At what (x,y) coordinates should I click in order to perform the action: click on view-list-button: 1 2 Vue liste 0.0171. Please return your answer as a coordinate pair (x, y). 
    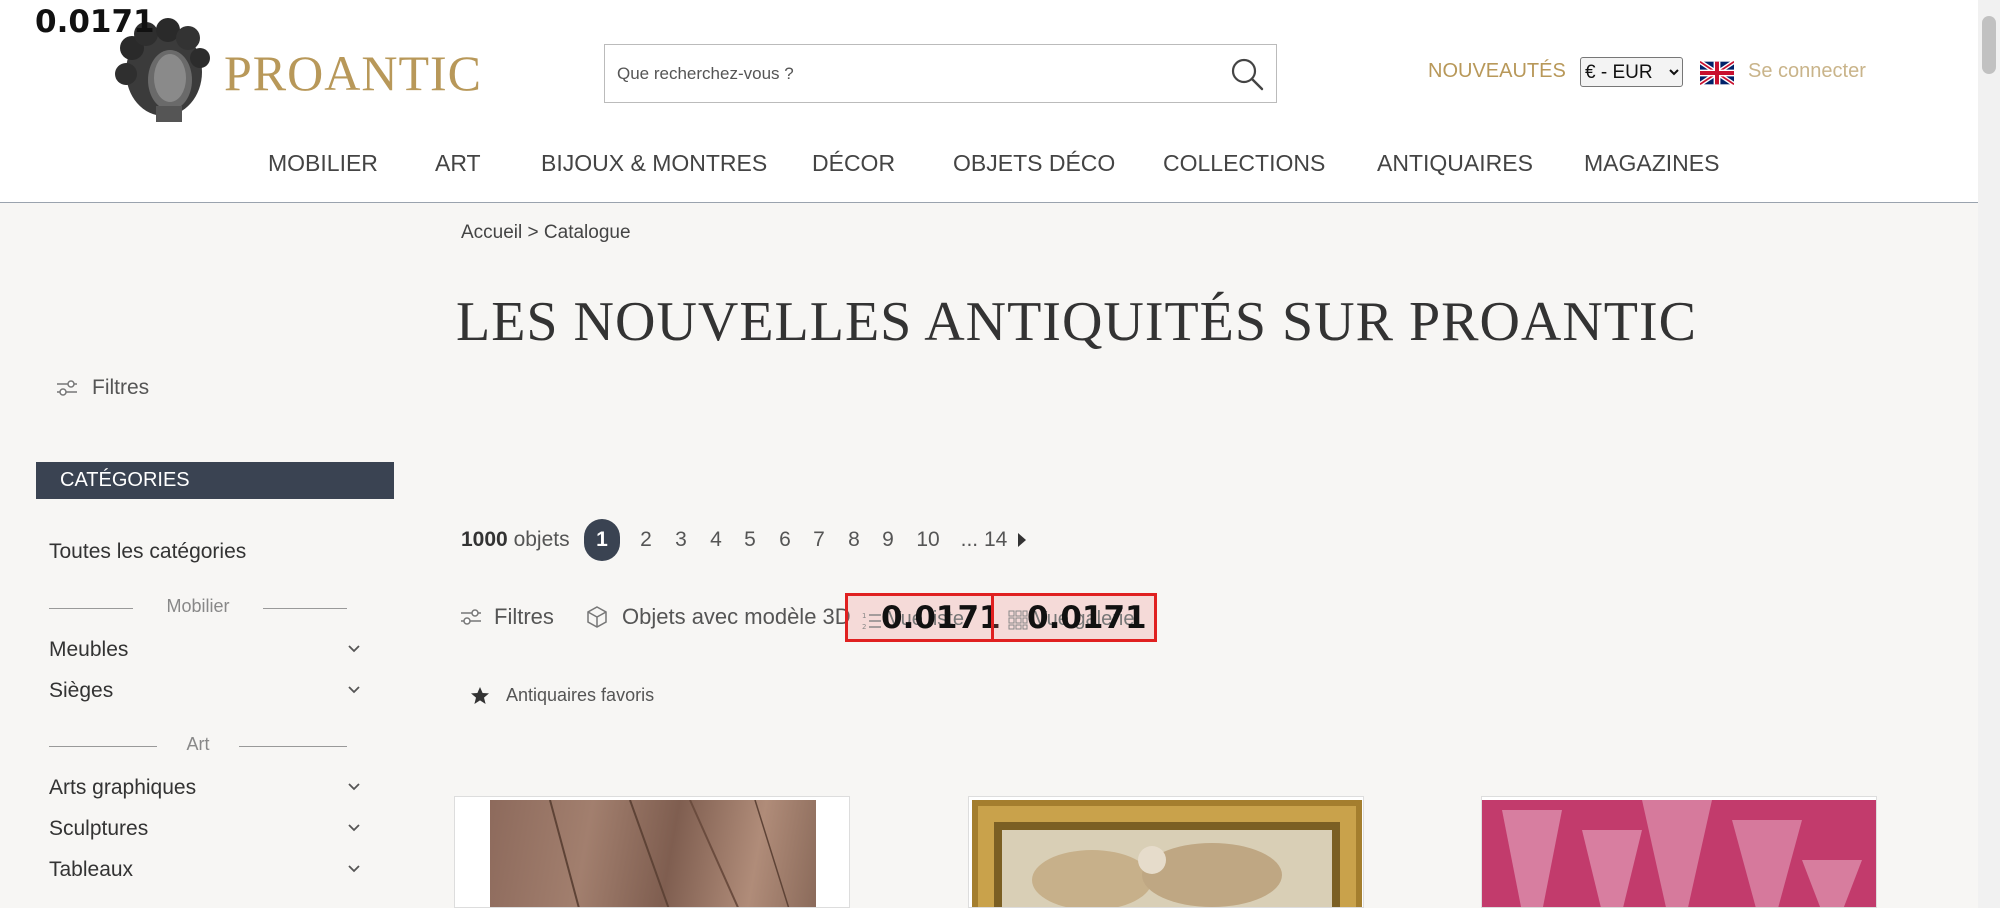
    Looking at the image, I should click on (923, 617).